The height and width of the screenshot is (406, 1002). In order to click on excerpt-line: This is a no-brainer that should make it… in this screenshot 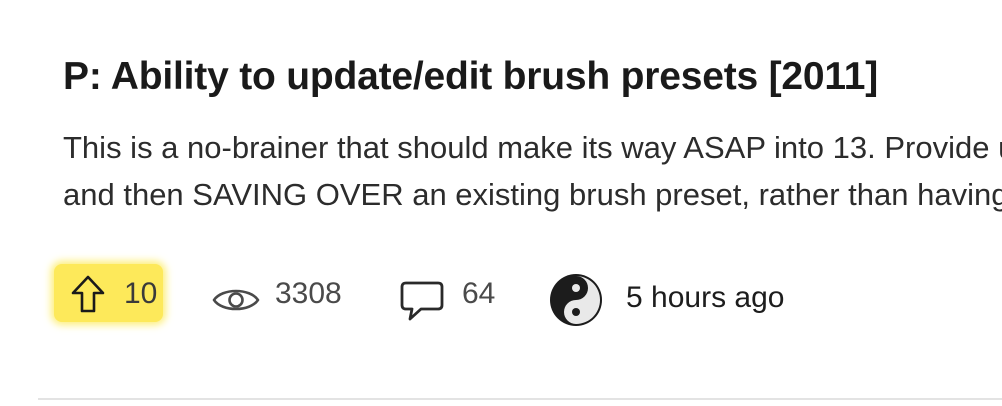, I will do `click(532, 147)`.